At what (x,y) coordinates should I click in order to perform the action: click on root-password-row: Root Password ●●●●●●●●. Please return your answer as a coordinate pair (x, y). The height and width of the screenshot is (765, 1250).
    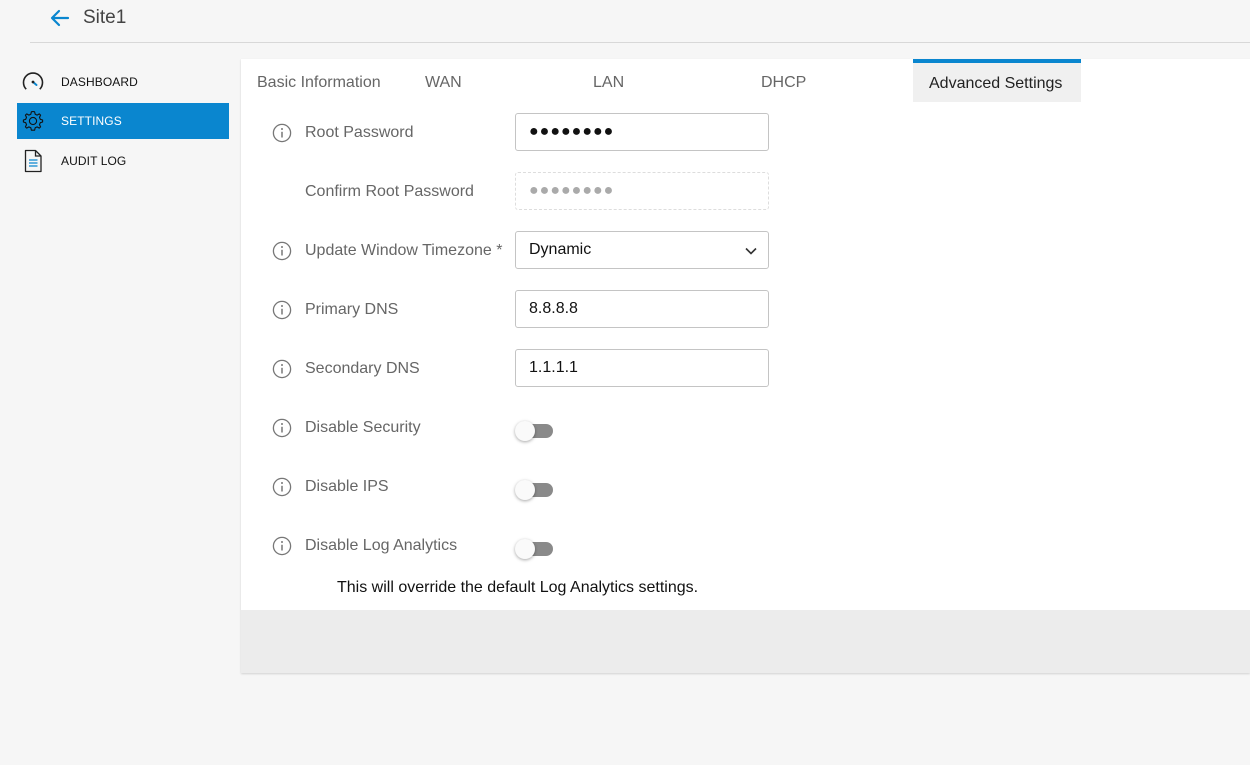
    Looking at the image, I should click on (745, 133).